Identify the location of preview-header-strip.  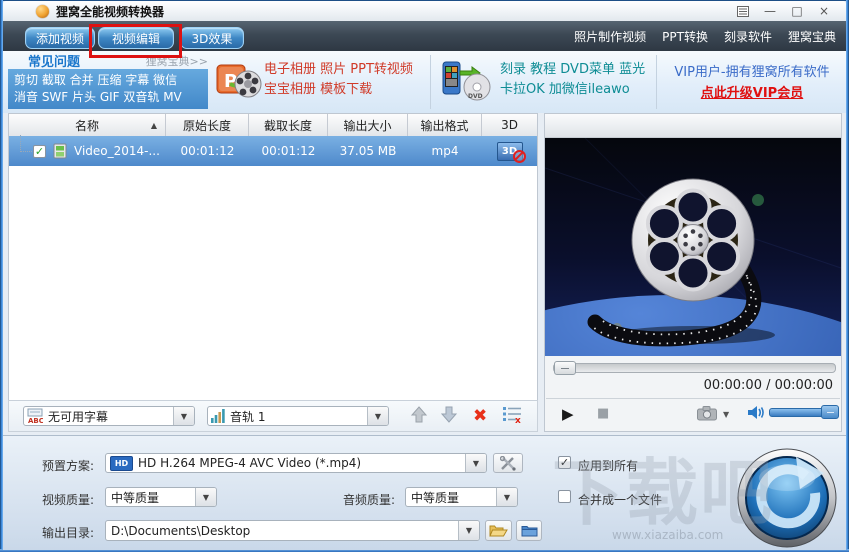
(693, 126).